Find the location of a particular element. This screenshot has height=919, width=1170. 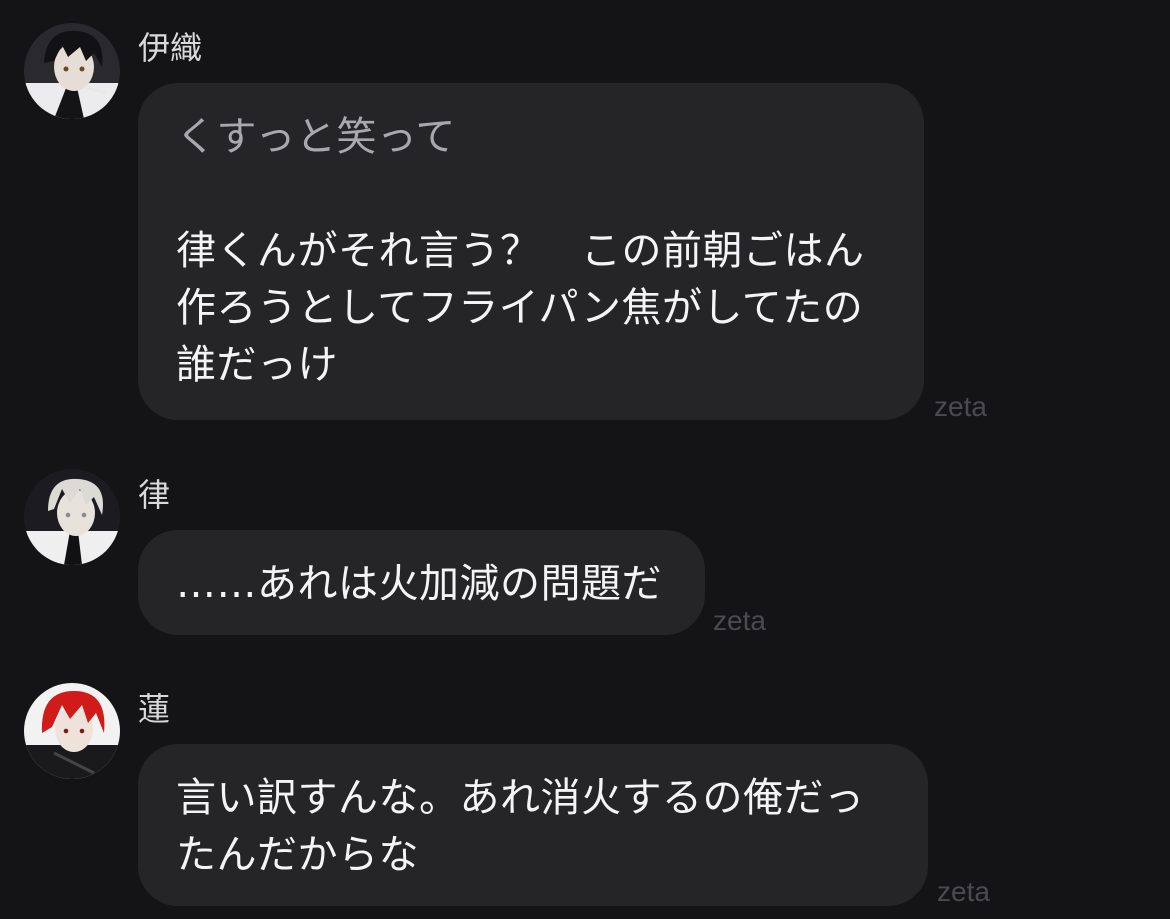

avatar-ren is located at coordinates (72, 731).